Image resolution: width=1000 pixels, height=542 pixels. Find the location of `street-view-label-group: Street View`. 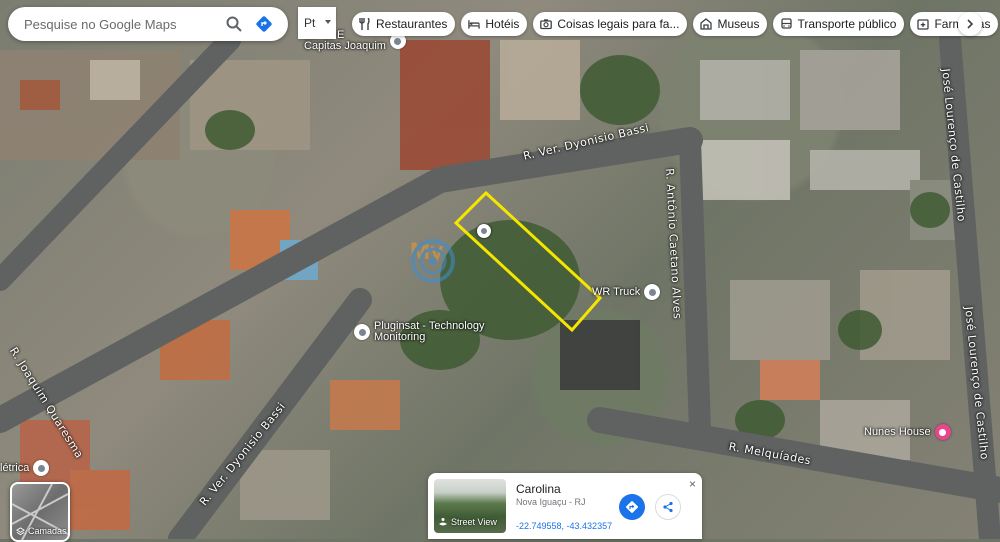

street-view-label-group: Street View is located at coordinates (467, 522).